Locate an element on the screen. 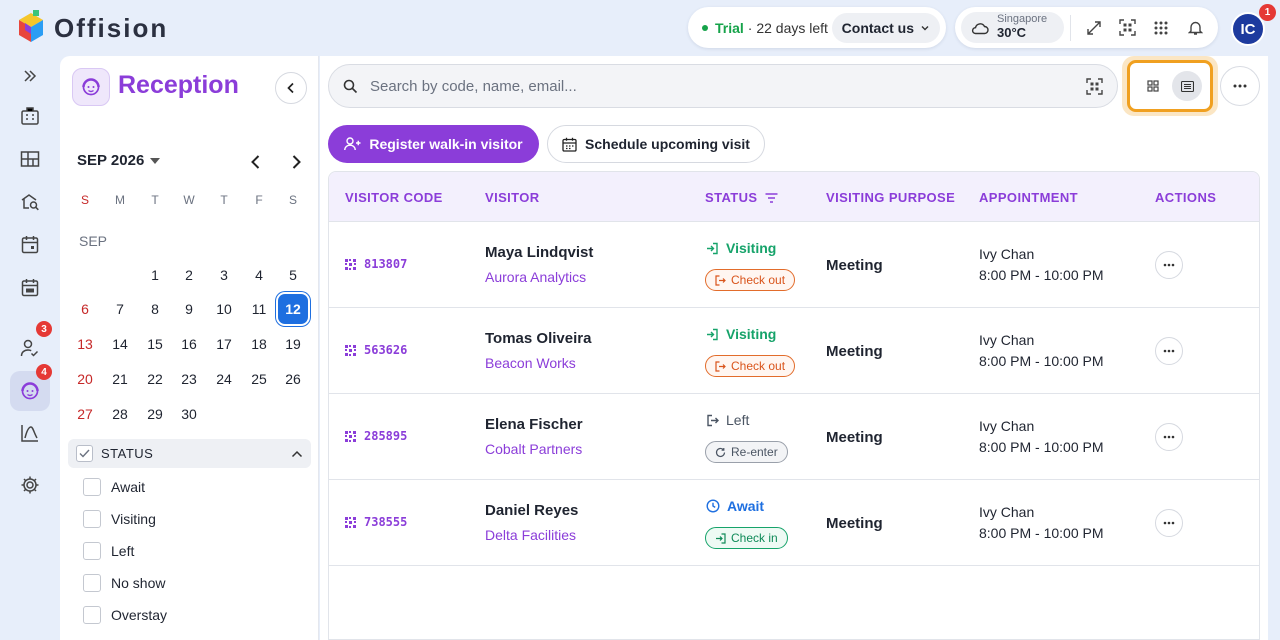 Image resolution: width=1280 pixels, height=640 pixels. calendar-day: 15 is located at coordinates (155, 344).